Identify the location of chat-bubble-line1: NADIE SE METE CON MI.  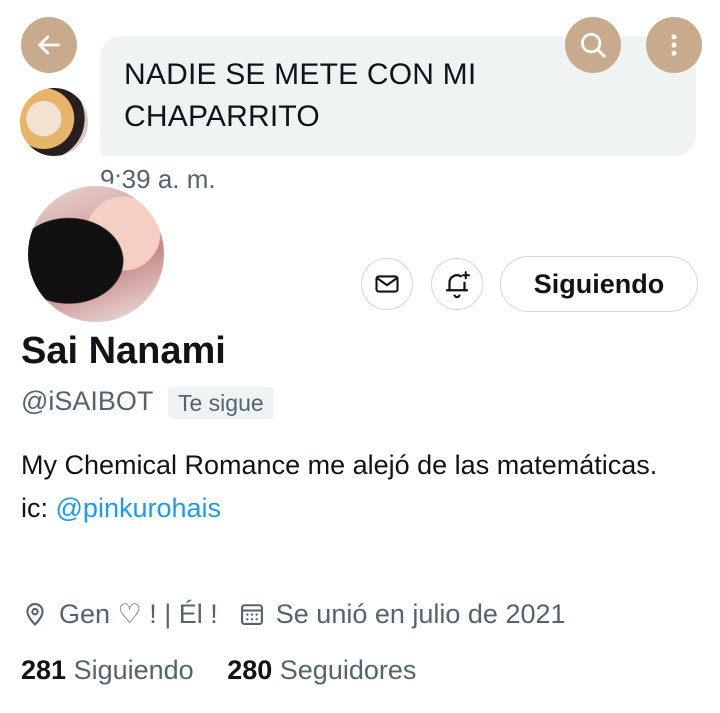
(300, 74).